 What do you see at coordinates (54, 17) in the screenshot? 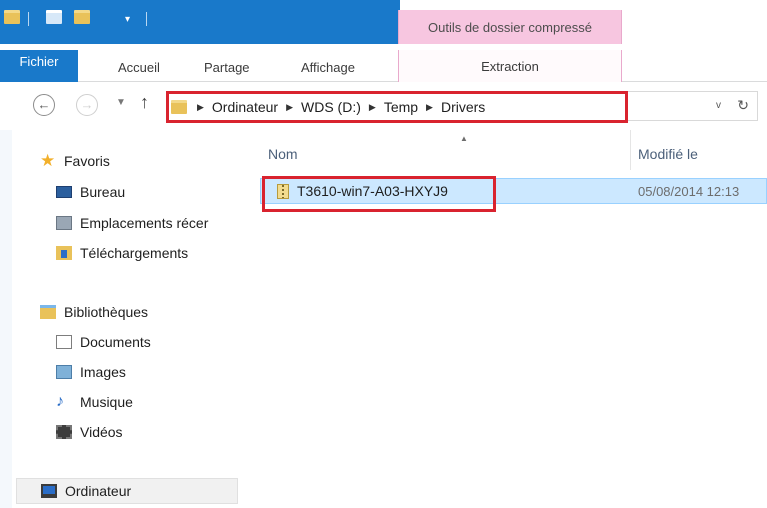
I see `properties-icon` at bounding box center [54, 17].